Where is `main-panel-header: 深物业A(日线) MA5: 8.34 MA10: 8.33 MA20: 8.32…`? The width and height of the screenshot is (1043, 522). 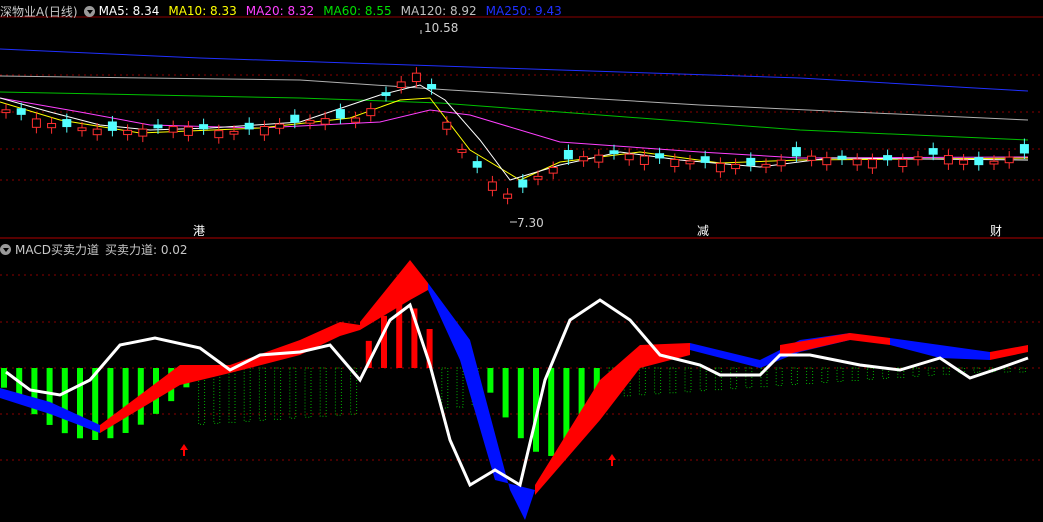
main-panel-header: 深物业A(日线) MA5: 8.34 MA10: 8.33 MA20: 8.32… is located at coordinates (285, 11).